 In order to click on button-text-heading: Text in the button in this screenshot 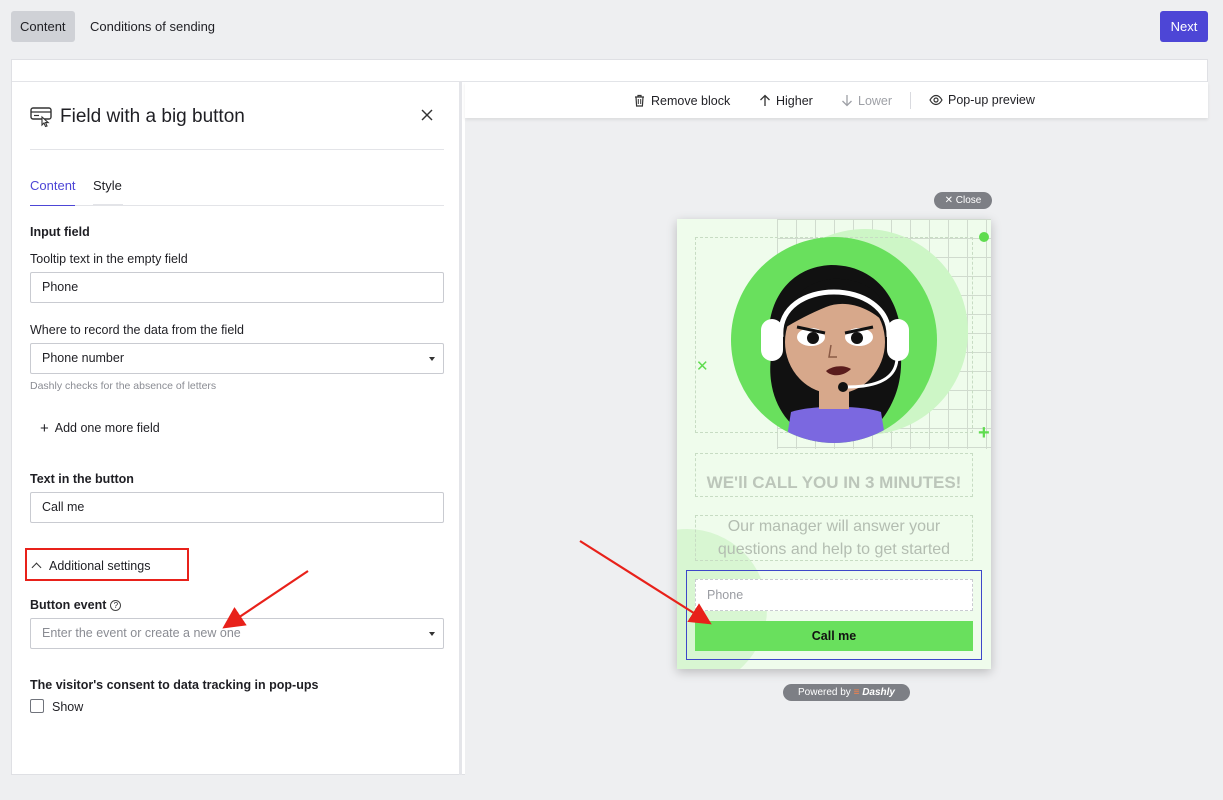, I will do `click(82, 479)`.